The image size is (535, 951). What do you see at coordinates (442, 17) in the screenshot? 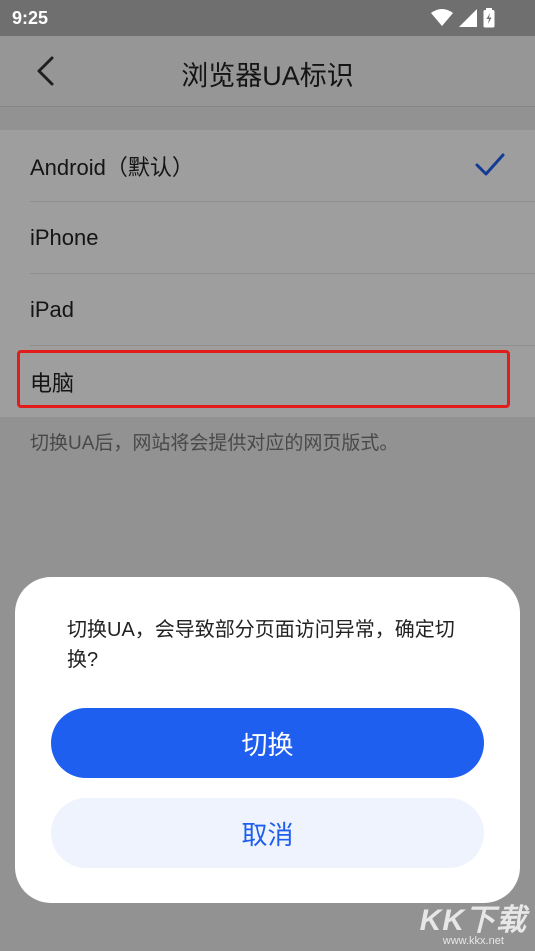
I see `wifi-icon` at bounding box center [442, 17].